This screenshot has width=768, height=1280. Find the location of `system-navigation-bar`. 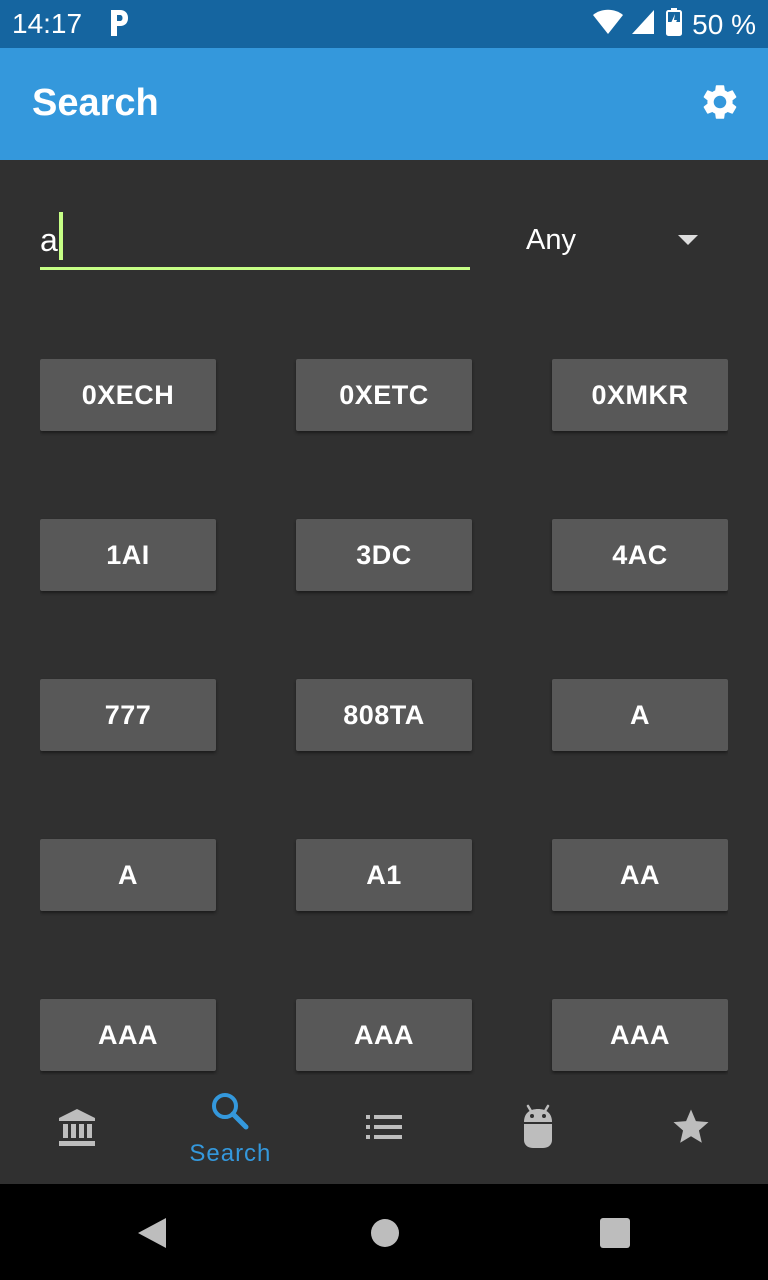

system-navigation-bar is located at coordinates (384, 1232).